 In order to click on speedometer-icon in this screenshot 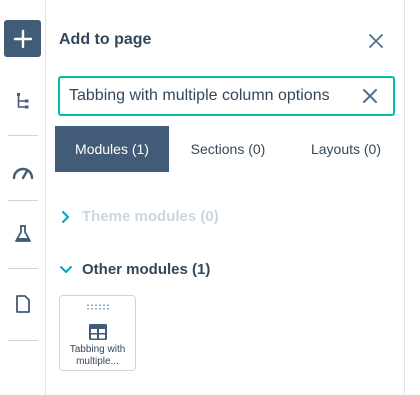, I will do `click(23, 173)`.